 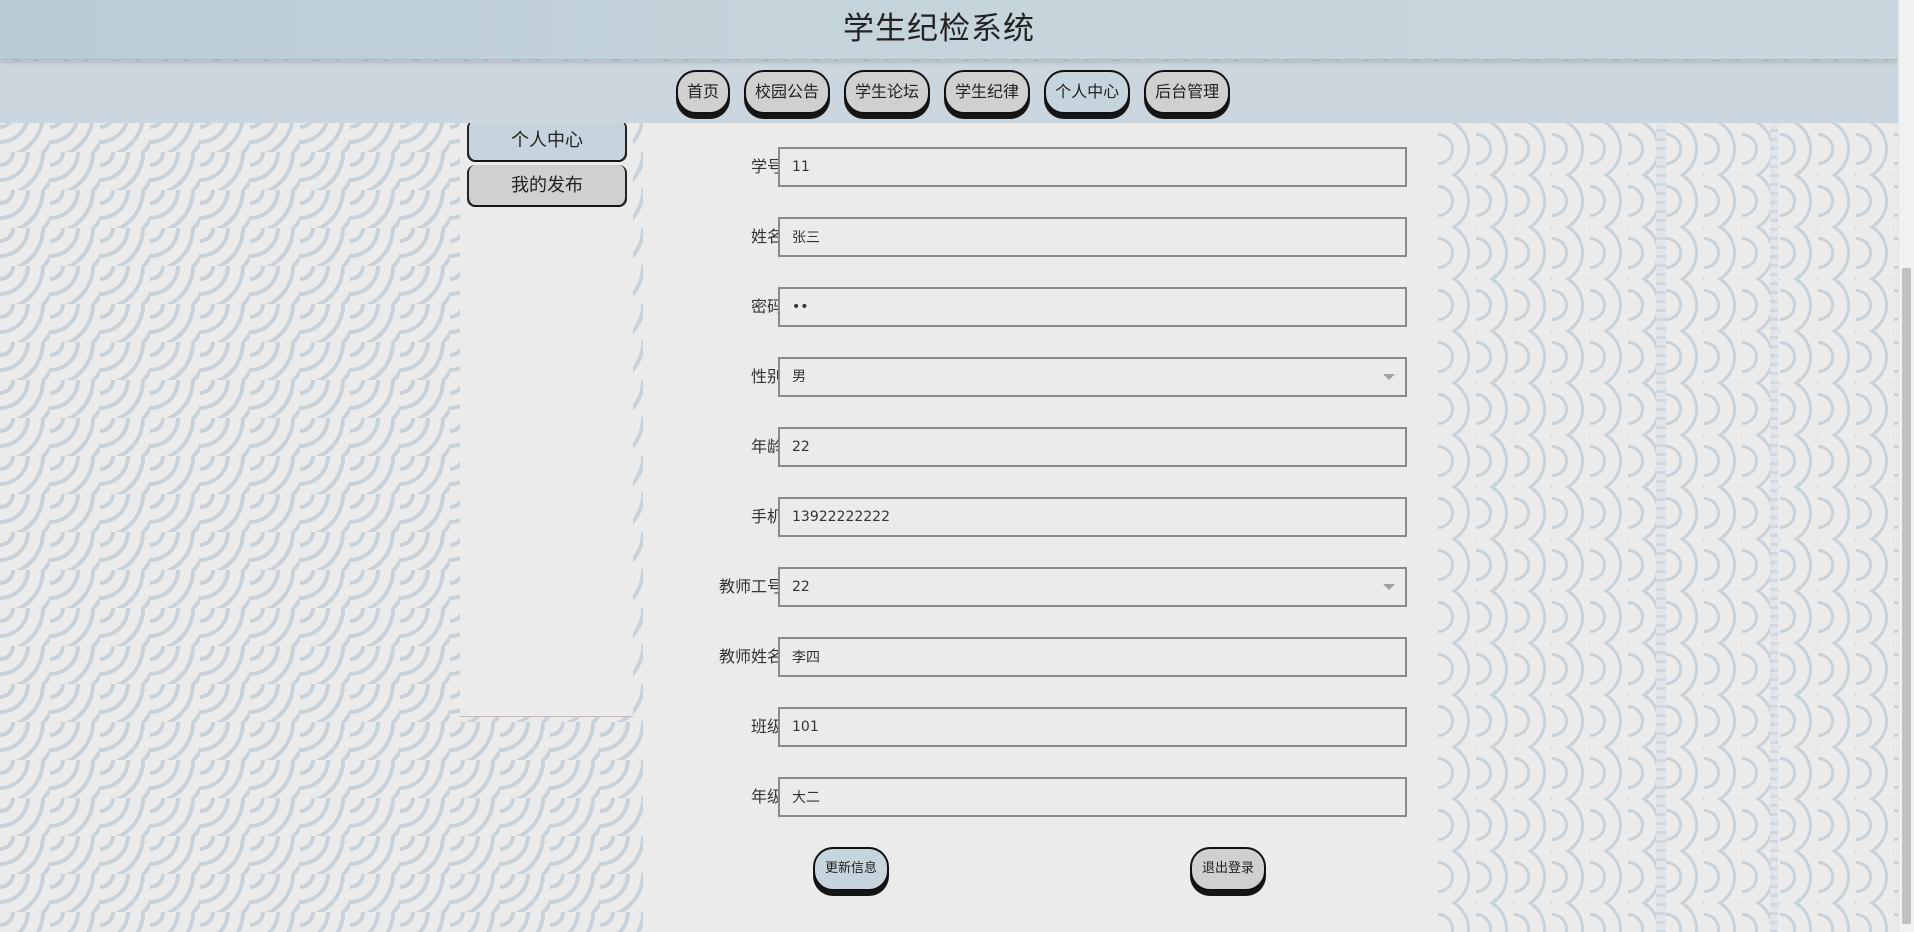 I want to click on sidebar-item-personal-center: 个人中心, so click(x=547, y=141).